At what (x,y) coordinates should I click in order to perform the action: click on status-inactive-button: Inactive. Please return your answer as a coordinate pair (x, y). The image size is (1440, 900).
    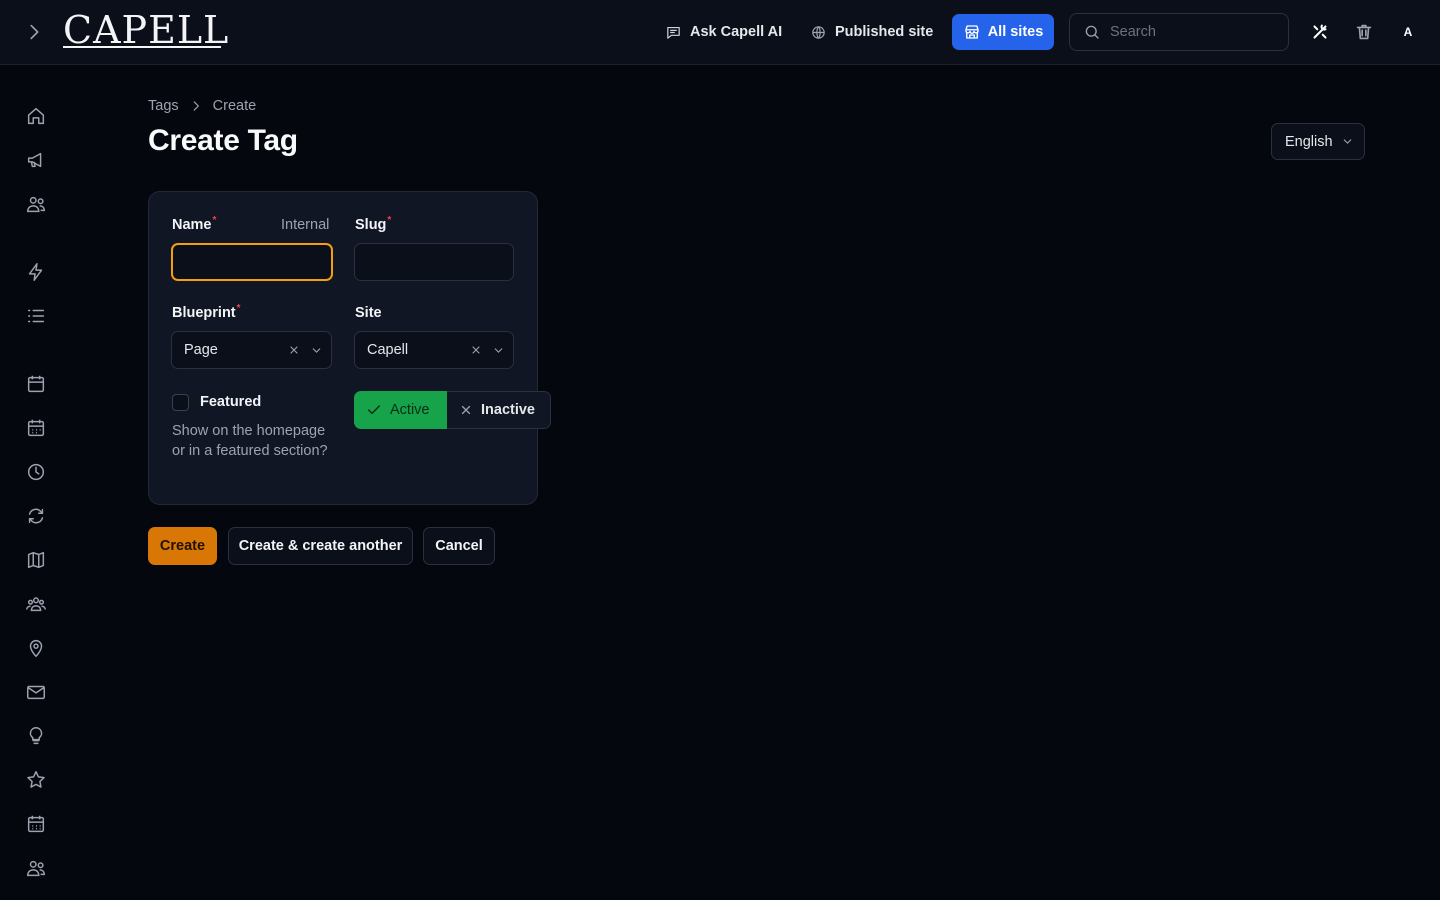
    Looking at the image, I should click on (499, 410).